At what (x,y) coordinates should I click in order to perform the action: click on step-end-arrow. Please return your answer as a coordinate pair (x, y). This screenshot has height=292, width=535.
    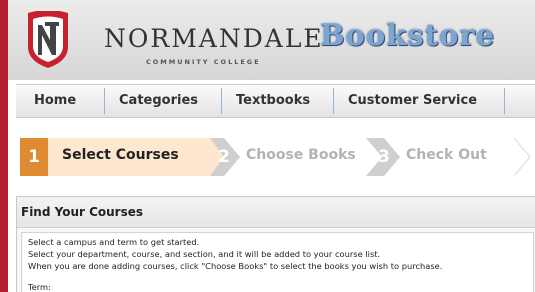
    Looking at the image, I should click on (522, 157).